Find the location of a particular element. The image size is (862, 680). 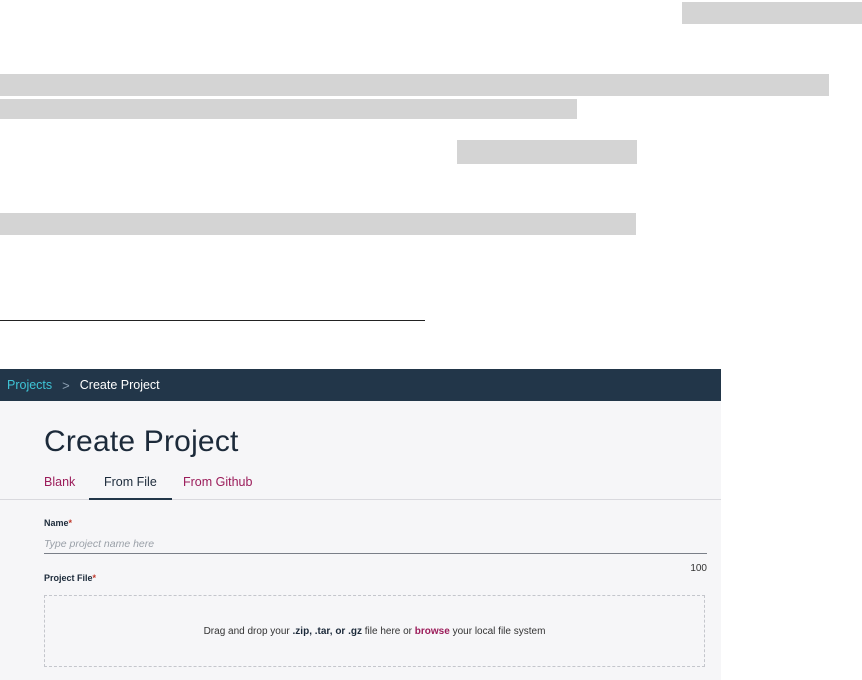

dropzone-text-post: your local file system is located at coordinates (497, 631).